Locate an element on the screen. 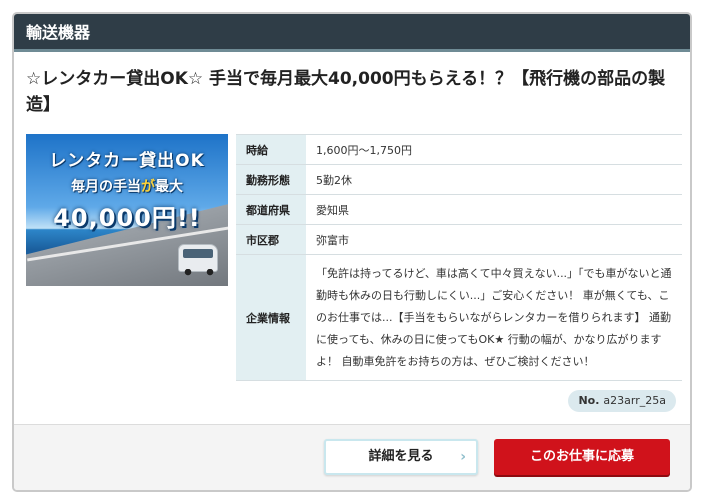  banner-line-3: 40,000円!! is located at coordinates (127, 218).